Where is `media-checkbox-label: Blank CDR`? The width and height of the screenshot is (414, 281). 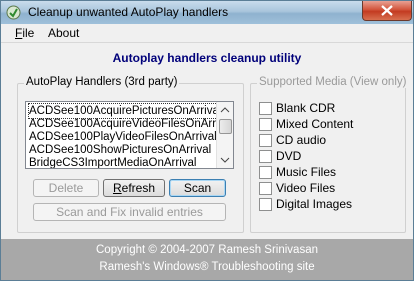 media-checkbox-label: Blank CDR is located at coordinates (306, 108).